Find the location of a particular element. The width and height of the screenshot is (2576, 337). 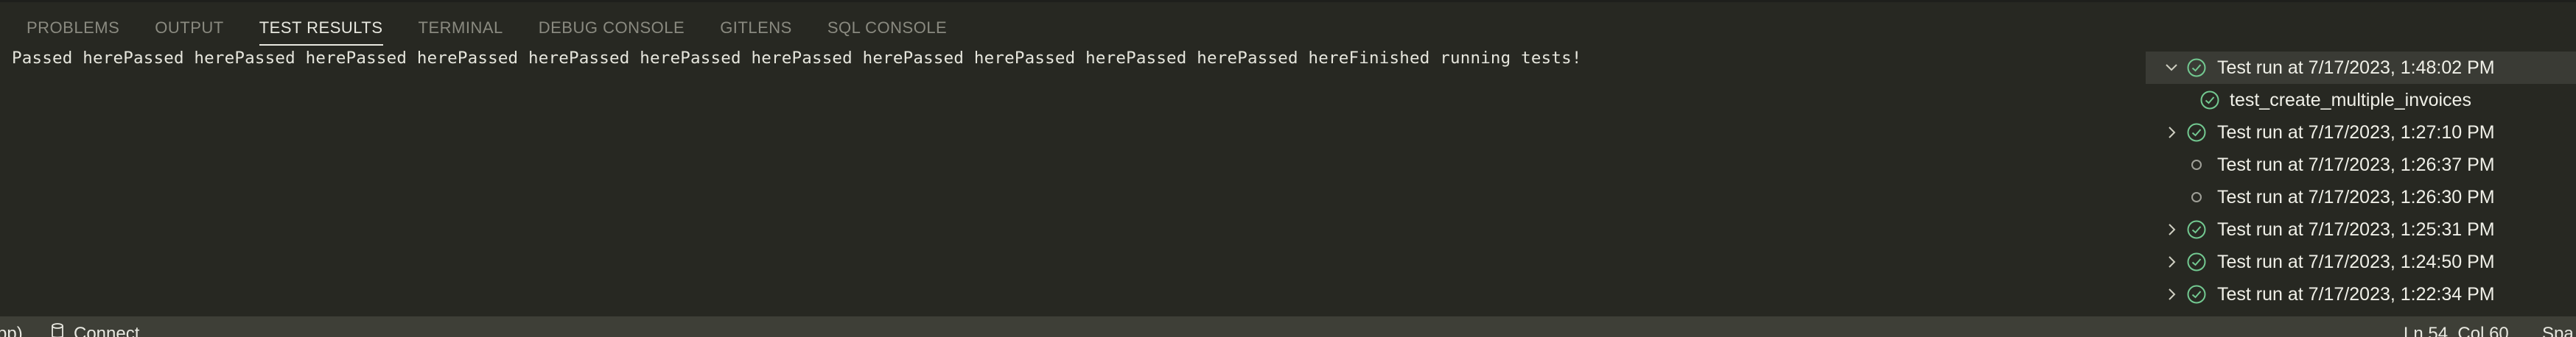

tab-debug-console: DEBUG CONSOLE is located at coordinates (612, 28).